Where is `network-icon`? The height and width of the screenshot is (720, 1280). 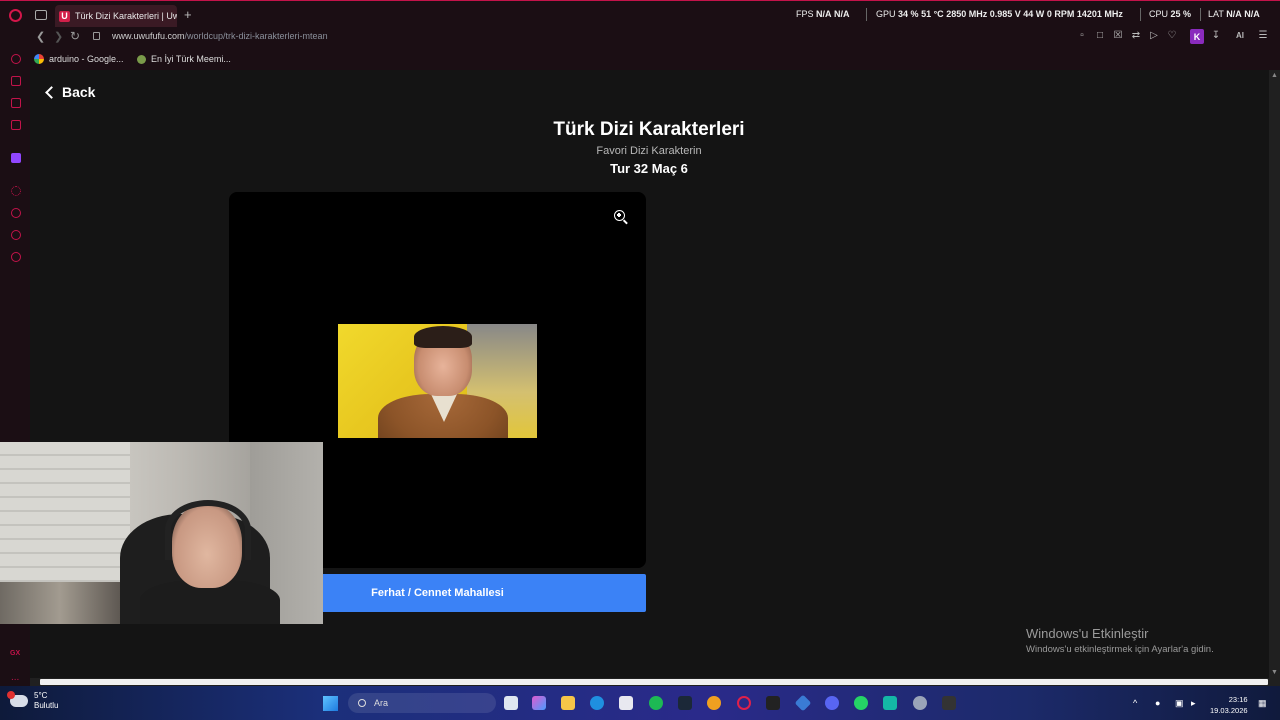
network-icon is located at coordinates (16, 191).